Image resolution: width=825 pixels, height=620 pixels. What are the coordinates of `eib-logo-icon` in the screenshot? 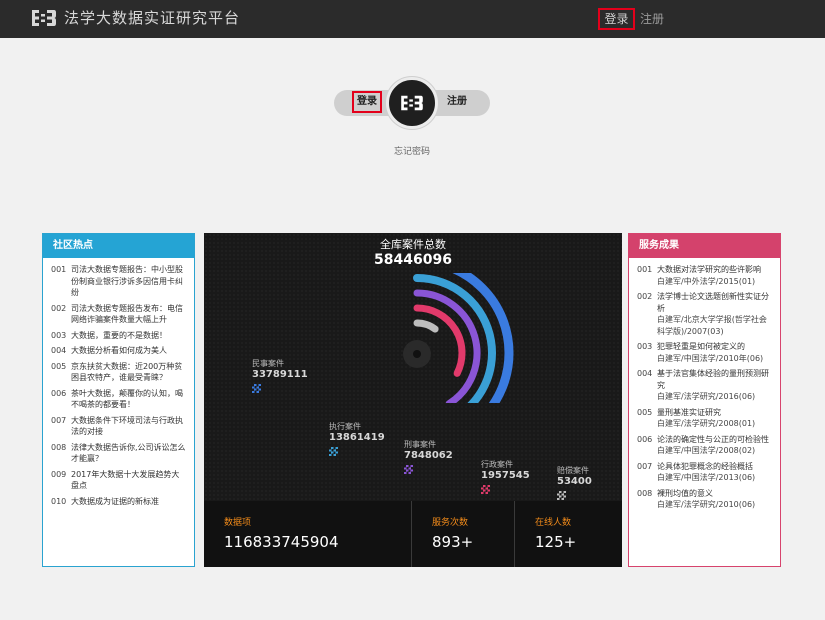 It's located at (44, 18).